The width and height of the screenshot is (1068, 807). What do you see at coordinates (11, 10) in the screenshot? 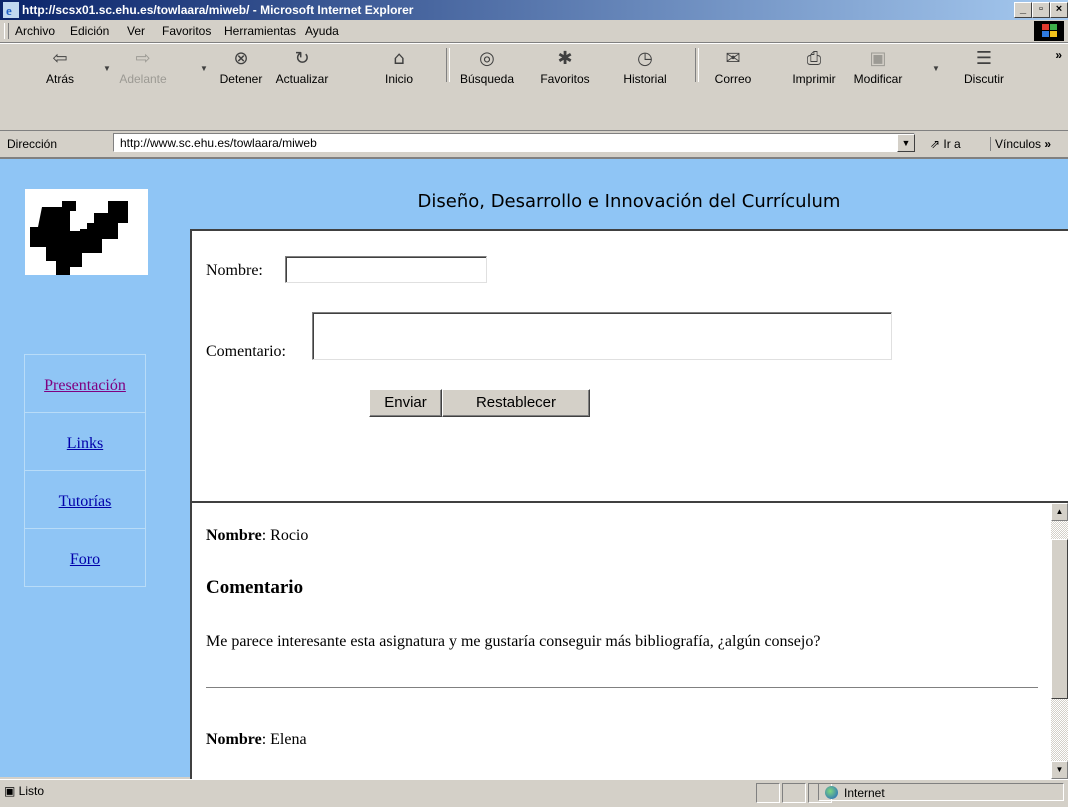
I see `internet-explorer-icon: e` at bounding box center [11, 10].